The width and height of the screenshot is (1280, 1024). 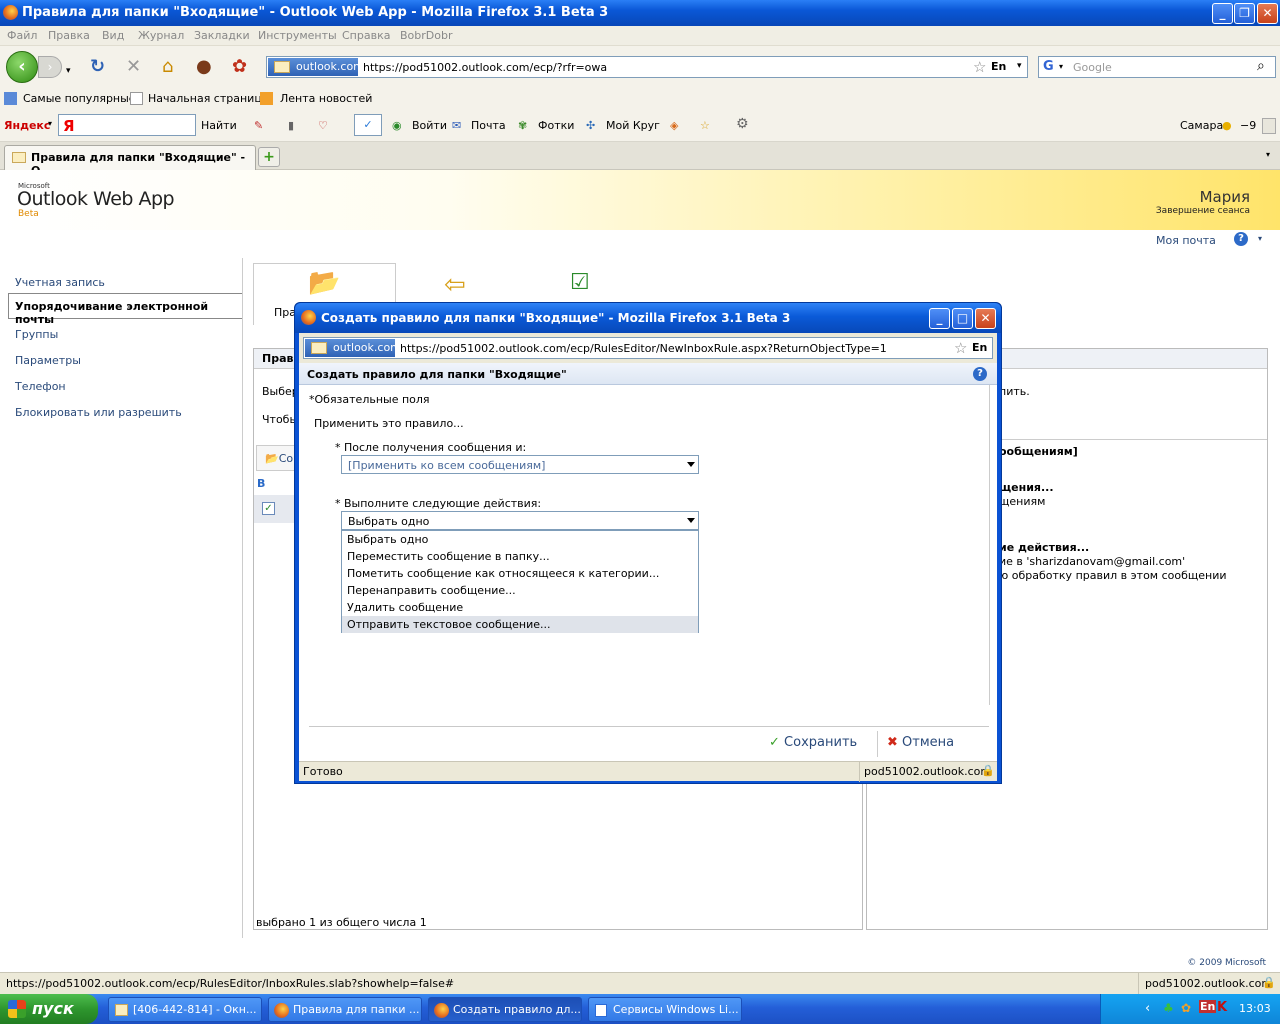 What do you see at coordinates (985, 318) in the screenshot?
I see `popup-close-button: ✕` at bounding box center [985, 318].